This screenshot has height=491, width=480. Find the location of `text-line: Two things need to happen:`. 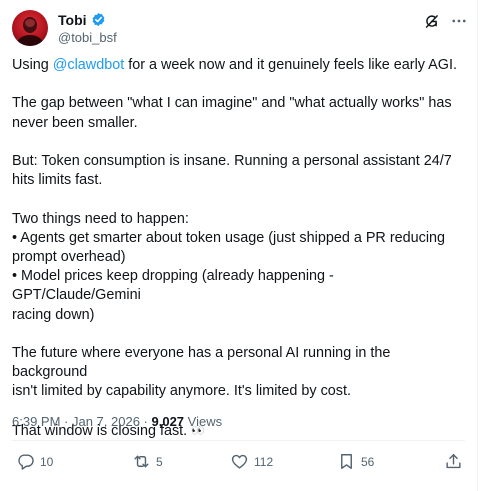

text-line: Two things need to happen: is located at coordinates (100, 218).